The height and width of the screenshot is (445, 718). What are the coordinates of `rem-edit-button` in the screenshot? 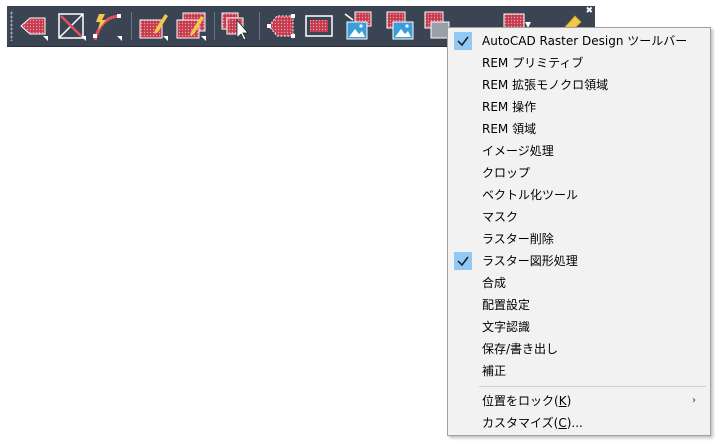 It's located at (153, 26).